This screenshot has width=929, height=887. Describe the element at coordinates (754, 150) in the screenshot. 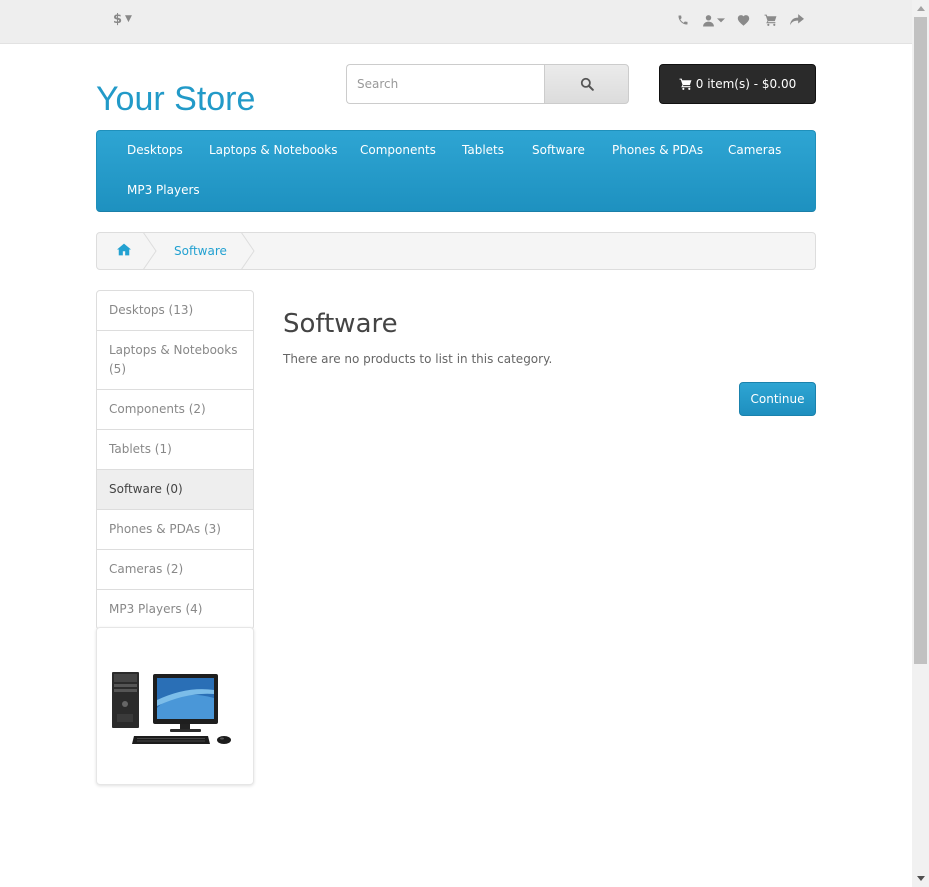

I see `menu-item-cameras: Cameras` at that location.